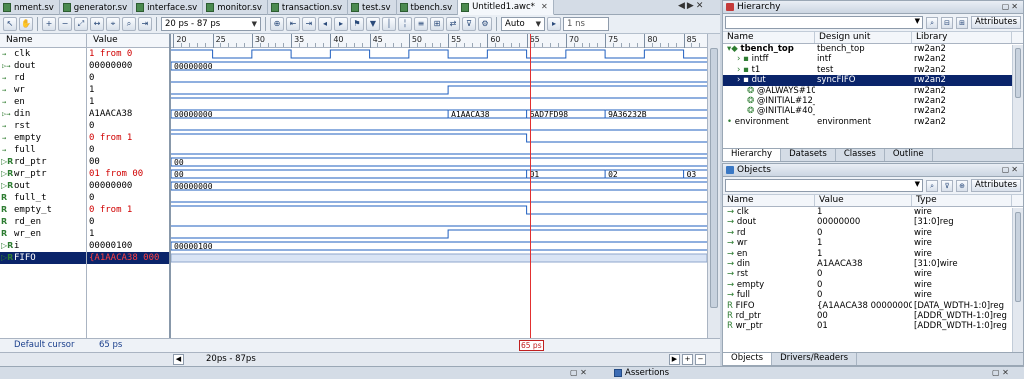 This screenshot has height=379, width=1024. What do you see at coordinates (437, 24) in the screenshot?
I see `group-icon: ⊞` at bounding box center [437, 24].